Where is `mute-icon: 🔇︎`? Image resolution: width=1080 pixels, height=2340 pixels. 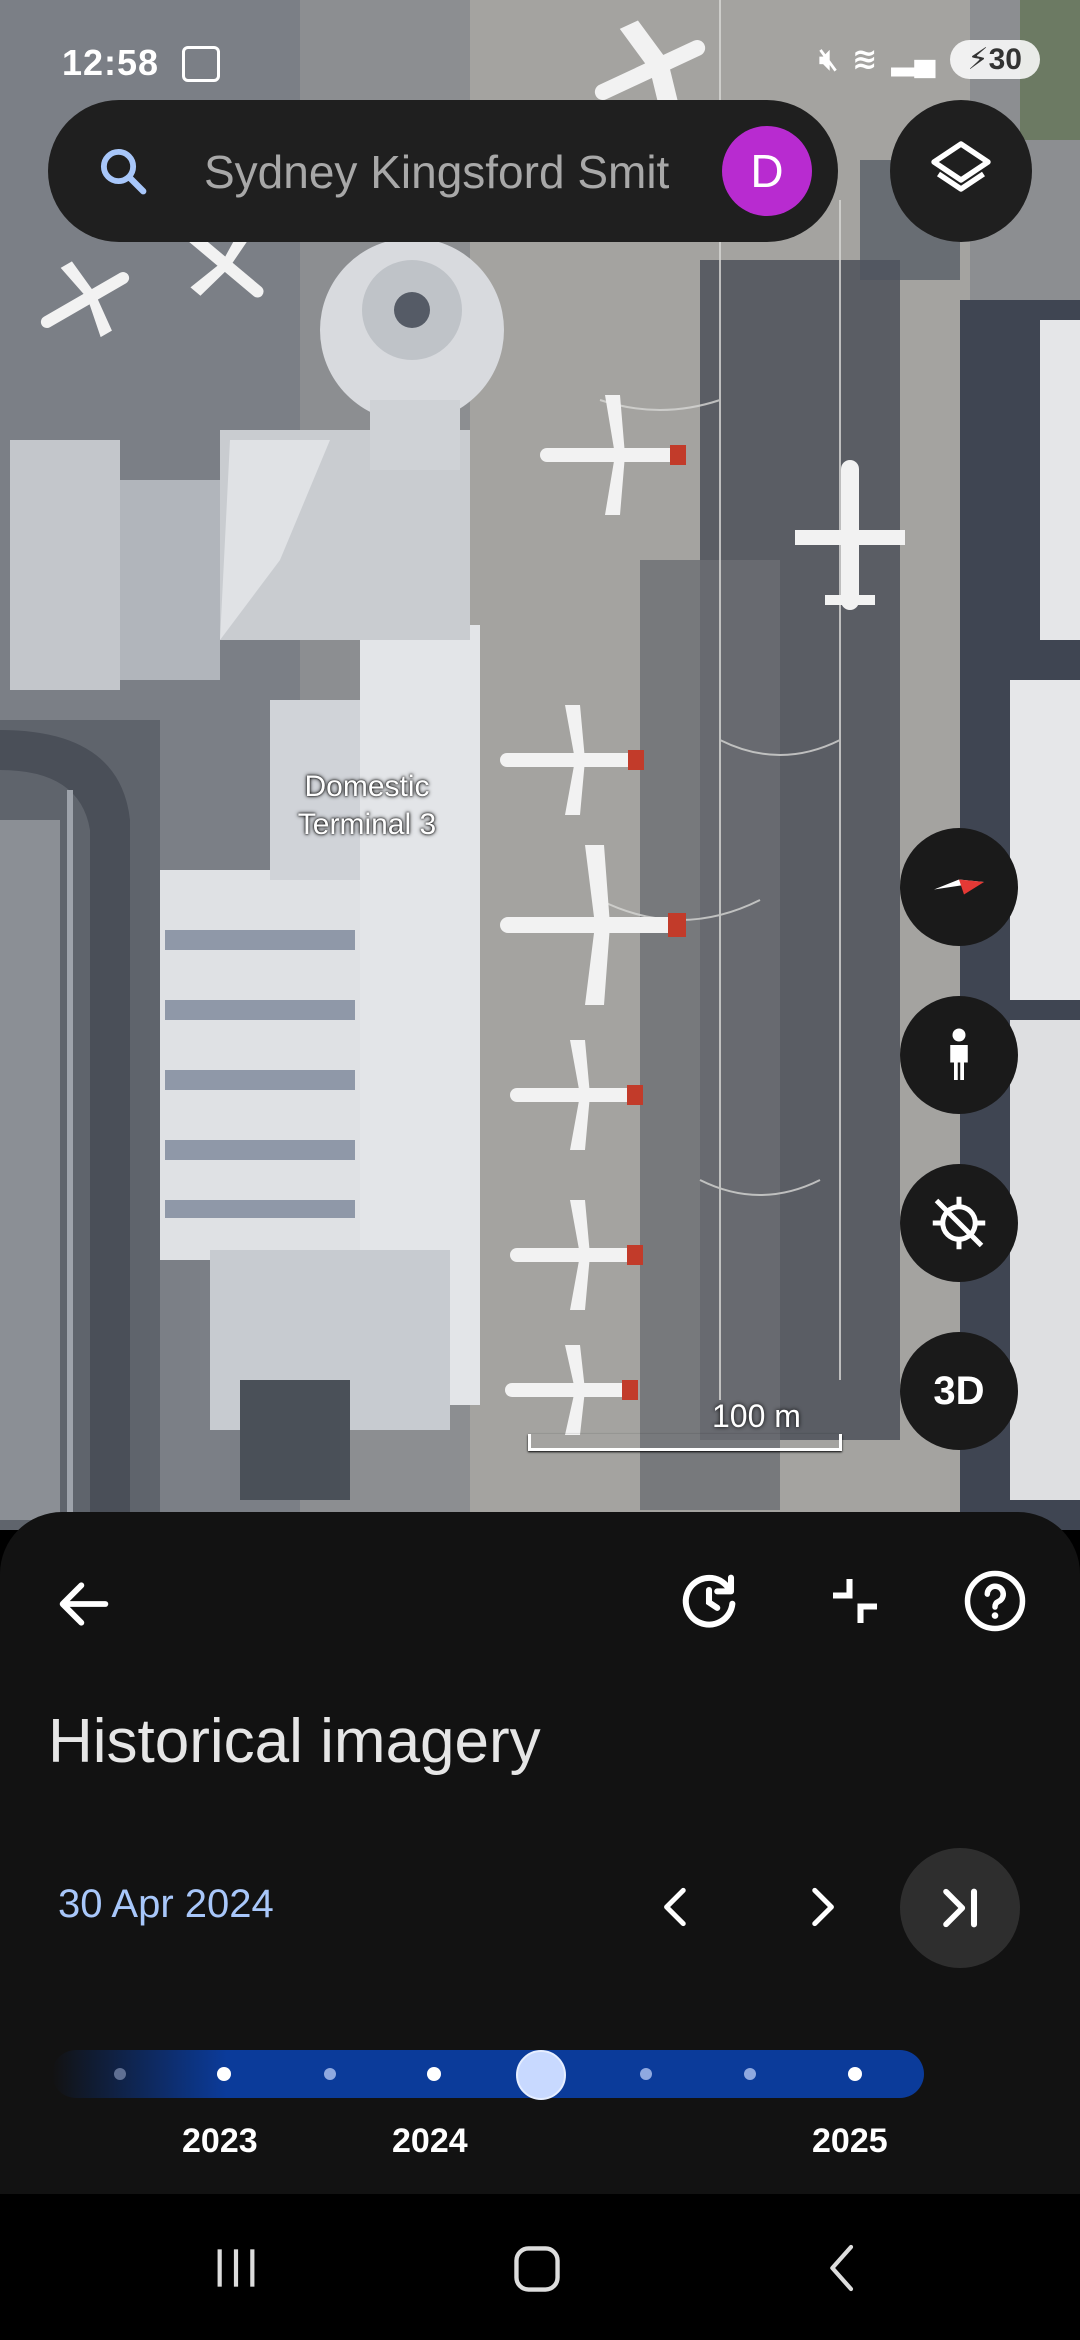 mute-icon: 🔇︎ is located at coordinates (829, 59).